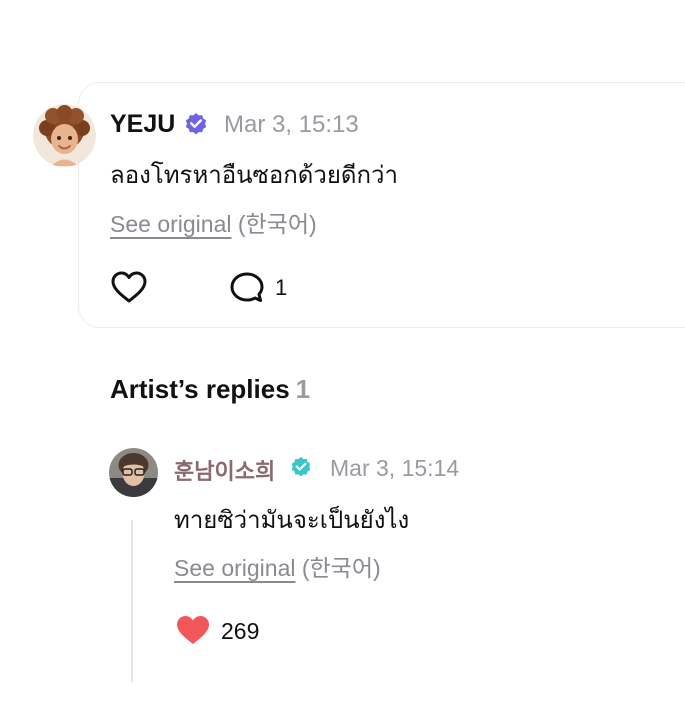 Image resolution: width=685 pixels, height=704 pixels. I want to click on reply-see-original-link: See original, so click(234, 568).